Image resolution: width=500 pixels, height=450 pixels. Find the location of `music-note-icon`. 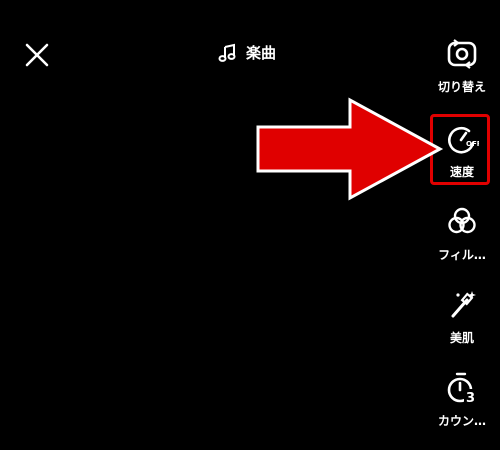

music-note-icon is located at coordinates (227, 52).